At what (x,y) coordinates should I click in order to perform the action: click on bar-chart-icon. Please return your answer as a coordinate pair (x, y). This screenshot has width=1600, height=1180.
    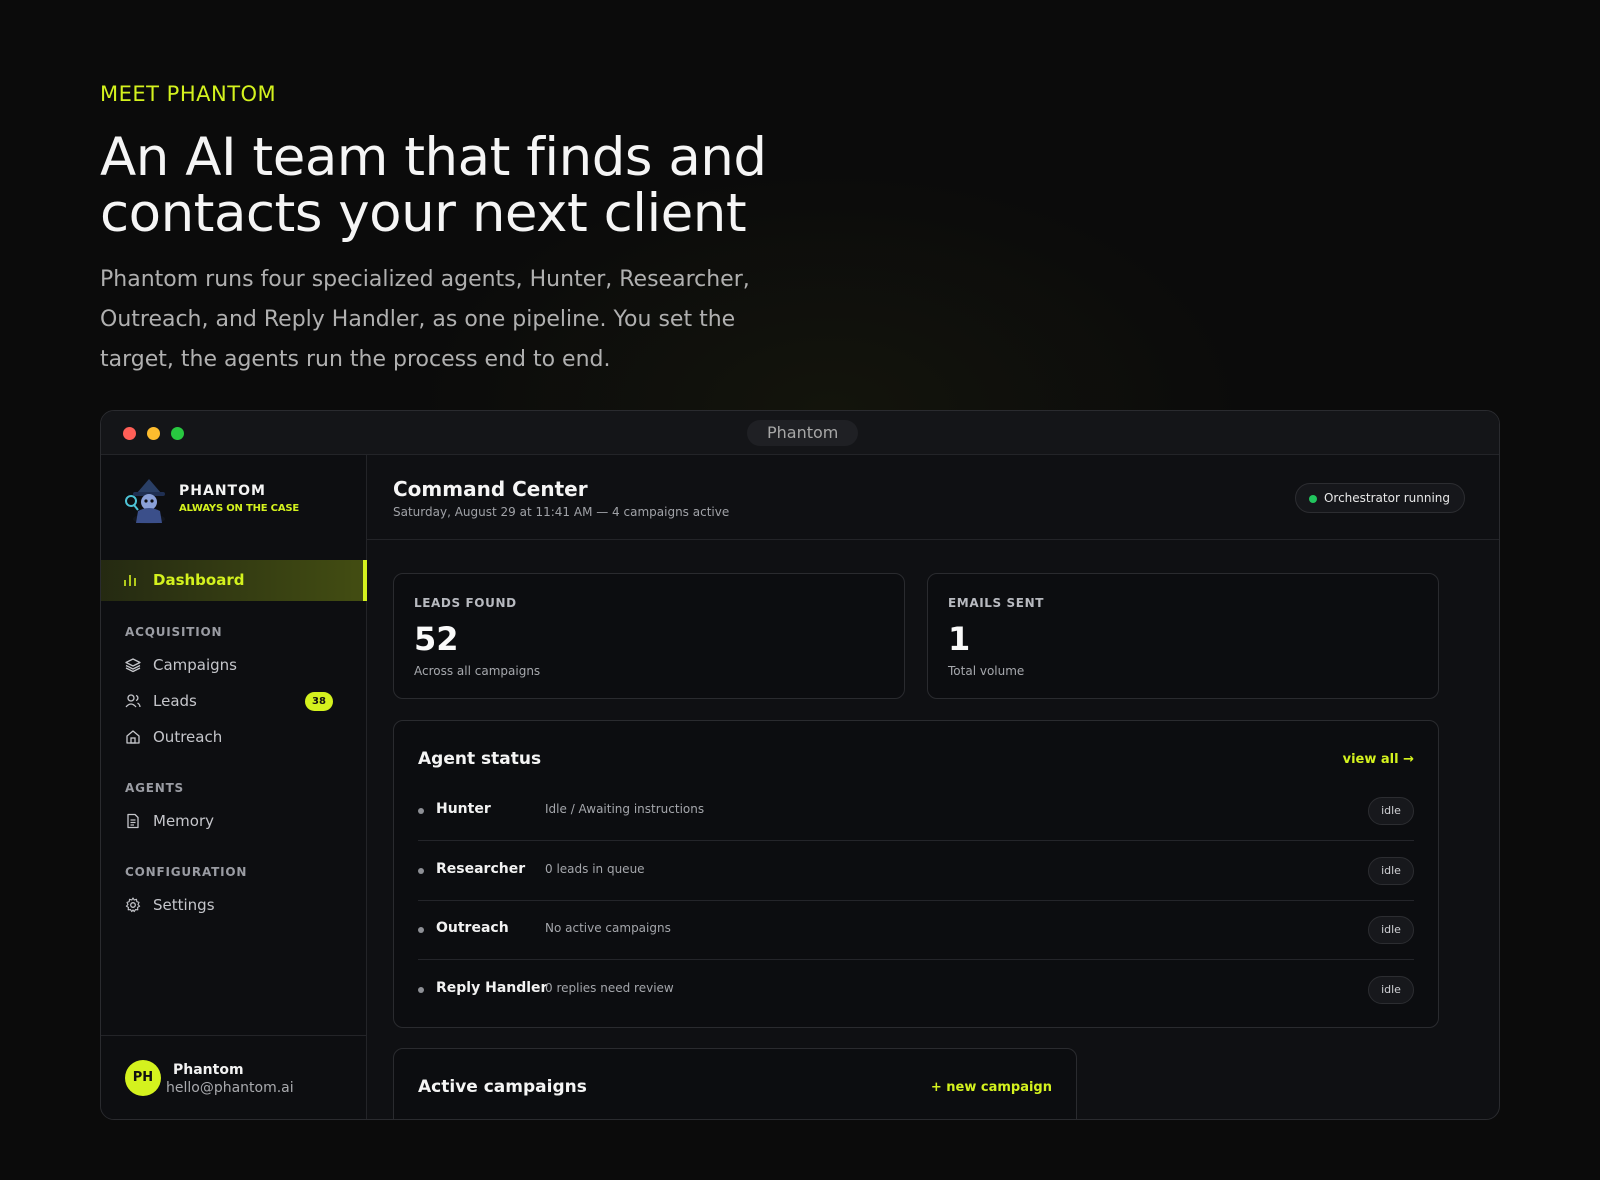
    Looking at the image, I should click on (130, 580).